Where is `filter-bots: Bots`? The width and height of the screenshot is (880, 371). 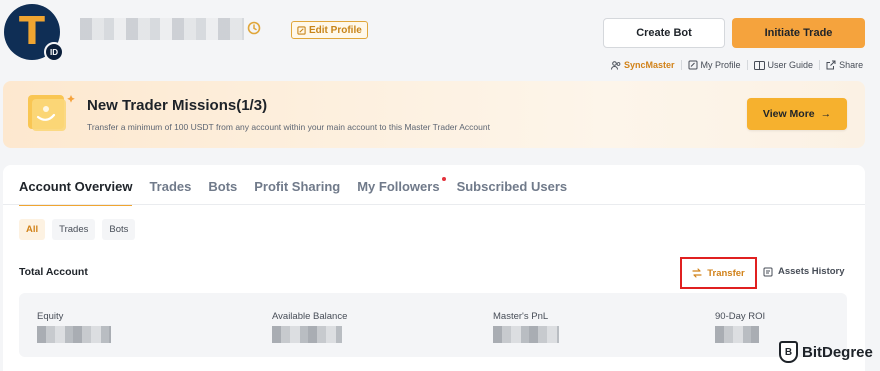
filter-bots: Bots is located at coordinates (119, 229).